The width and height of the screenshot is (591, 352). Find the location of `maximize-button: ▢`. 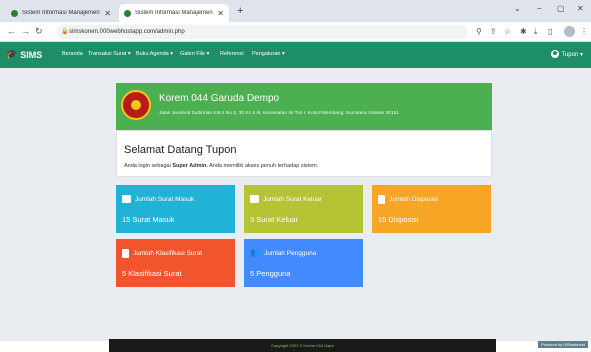

maximize-button: ▢ is located at coordinates (561, 8).